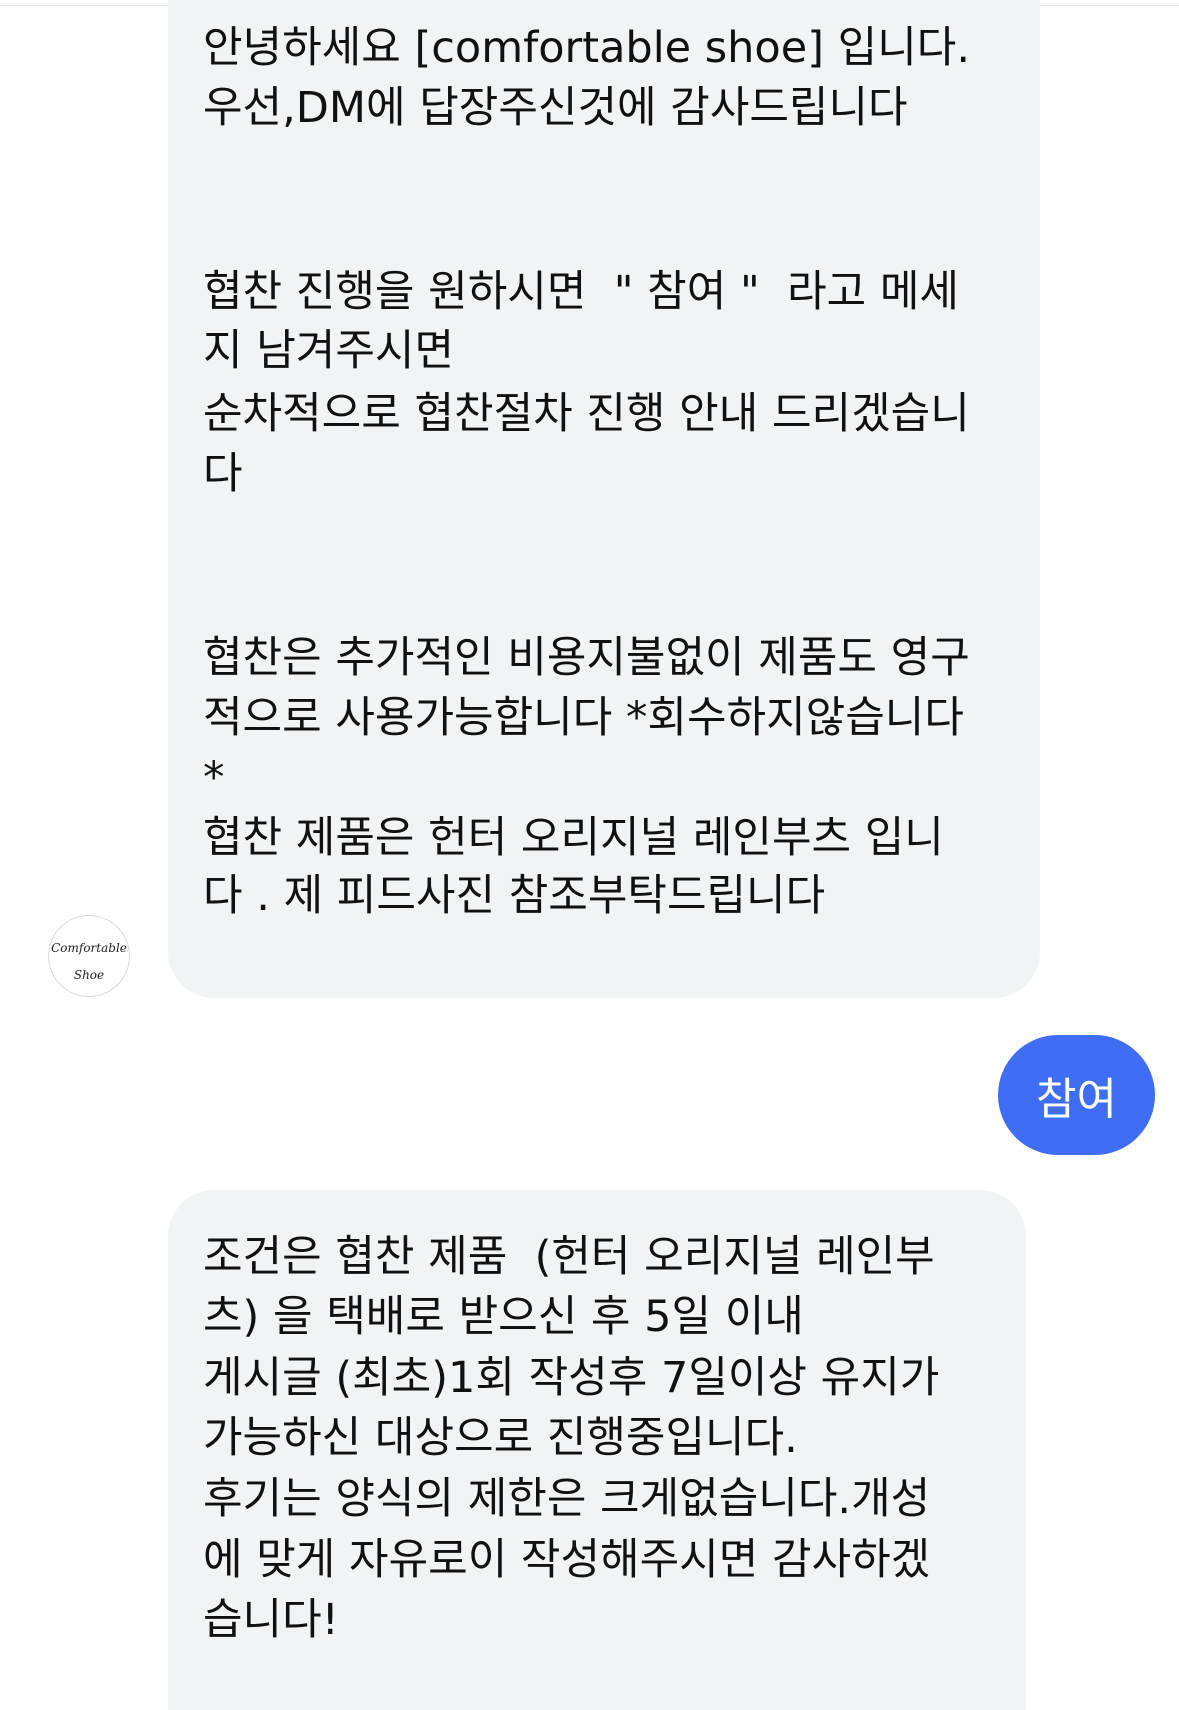 This screenshot has width=1179, height=1710. Describe the element at coordinates (586, 48) in the screenshot. I see `message-text-line: 안녕하세요 [comfortable shoe] 입니다.` at that location.